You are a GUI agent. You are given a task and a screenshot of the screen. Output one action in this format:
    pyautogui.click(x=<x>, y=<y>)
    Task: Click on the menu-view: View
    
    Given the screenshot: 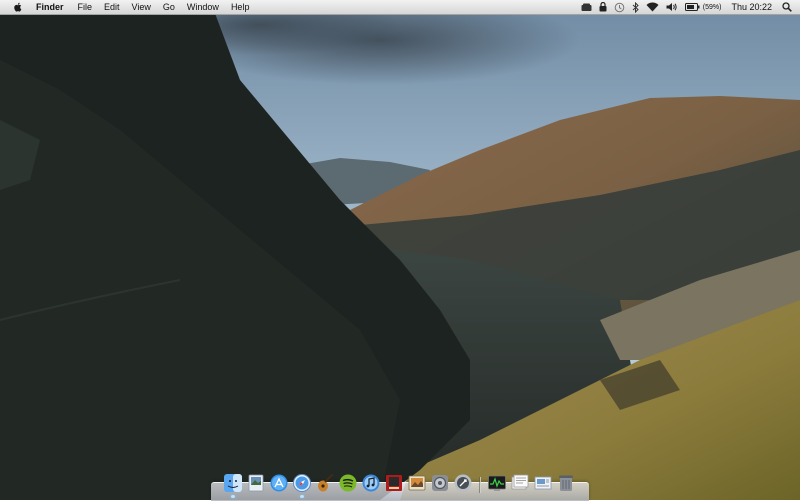 What is the action you would take?
    pyautogui.click(x=141, y=7)
    